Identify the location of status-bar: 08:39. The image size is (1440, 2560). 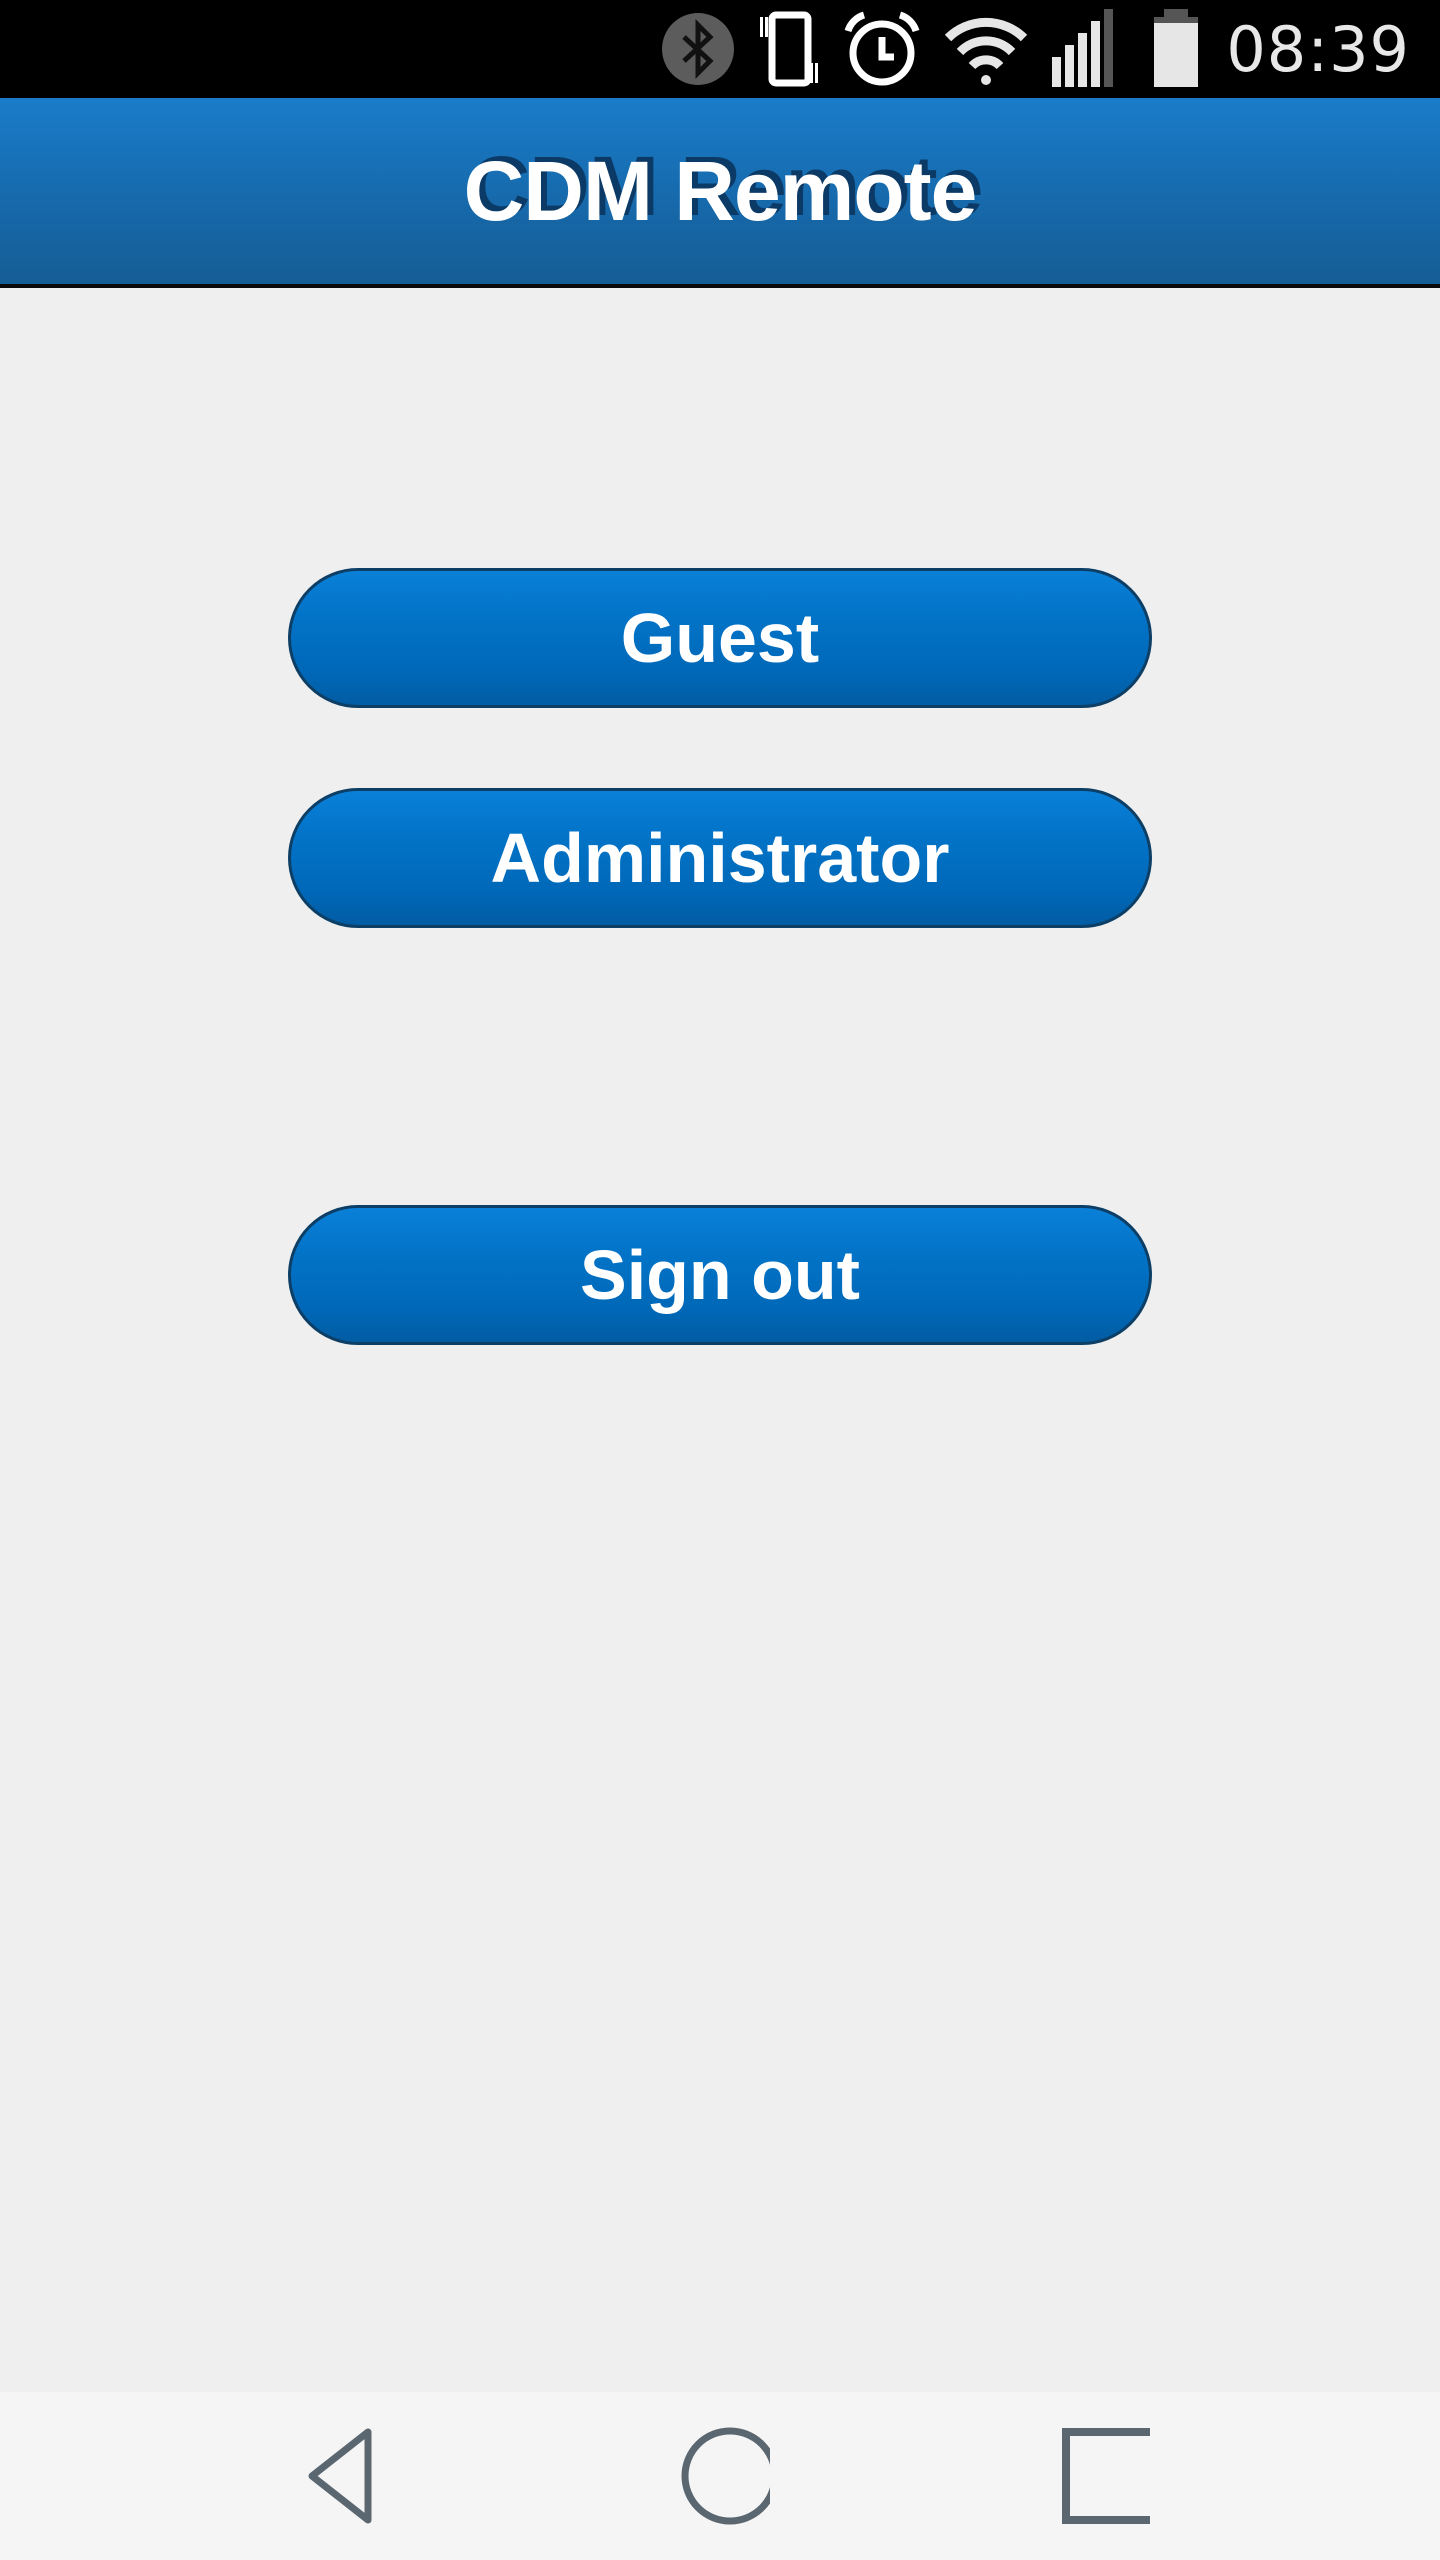
(720, 49).